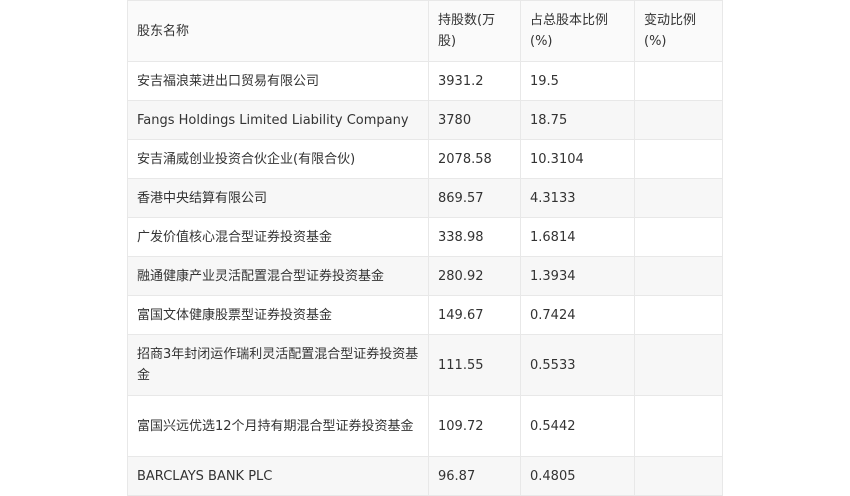 Image resolution: width=850 pixels, height=496 pixels. I want to click on table-row: 安吉涌威创业投资合伙企业(有限合伙) 2078.58 10.3104, so click(425, 159).